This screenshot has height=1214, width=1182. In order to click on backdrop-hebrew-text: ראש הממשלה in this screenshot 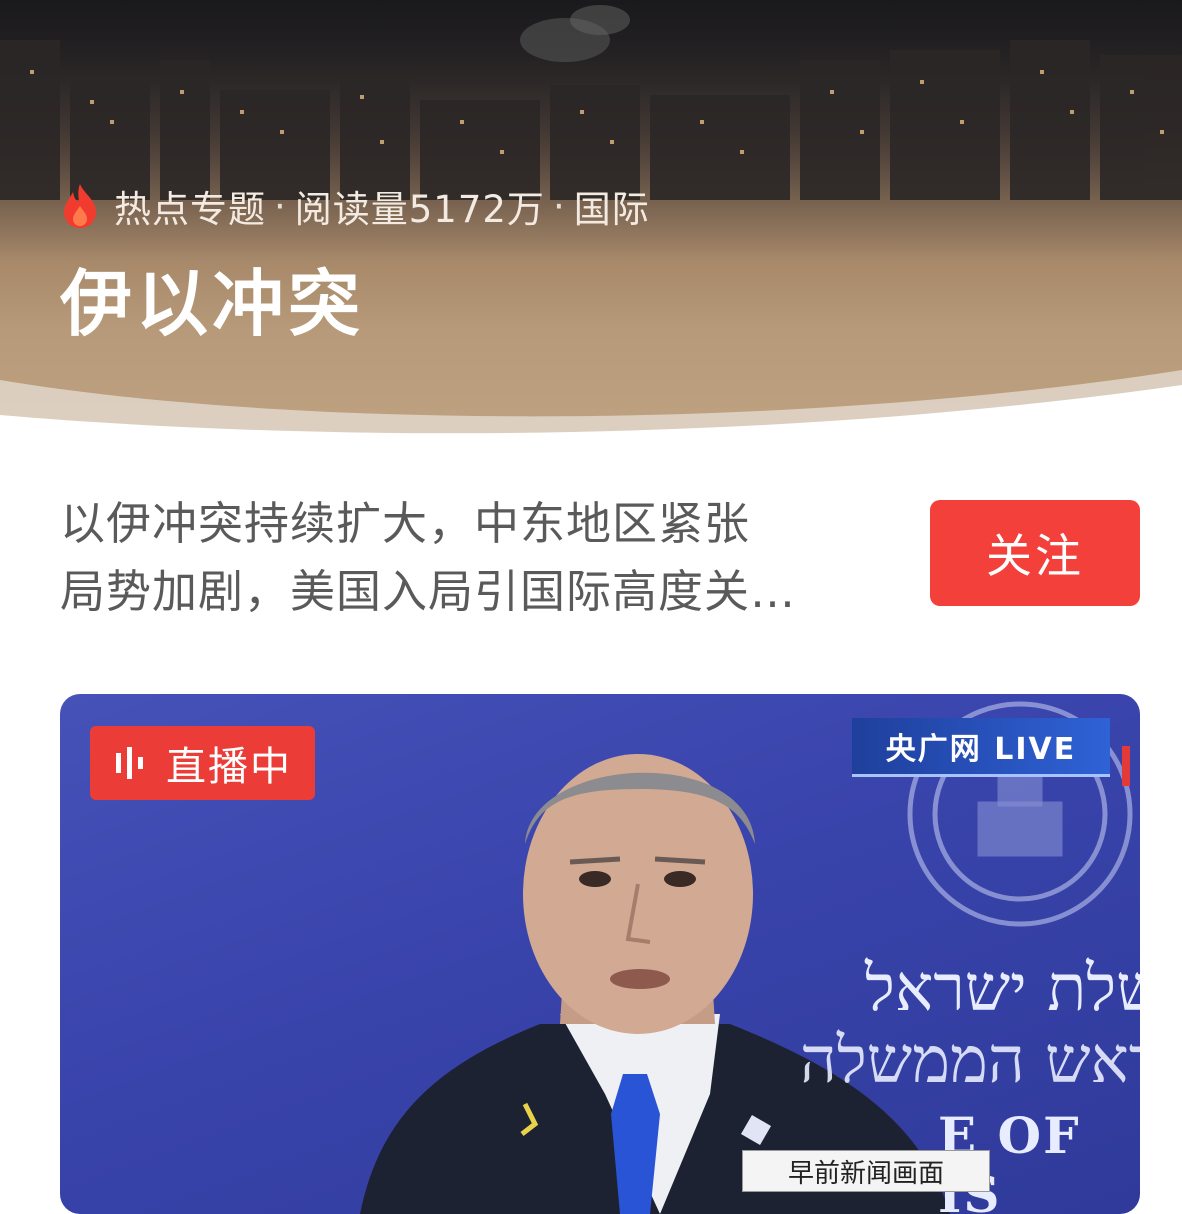, I will do `click(970, 1061)`.